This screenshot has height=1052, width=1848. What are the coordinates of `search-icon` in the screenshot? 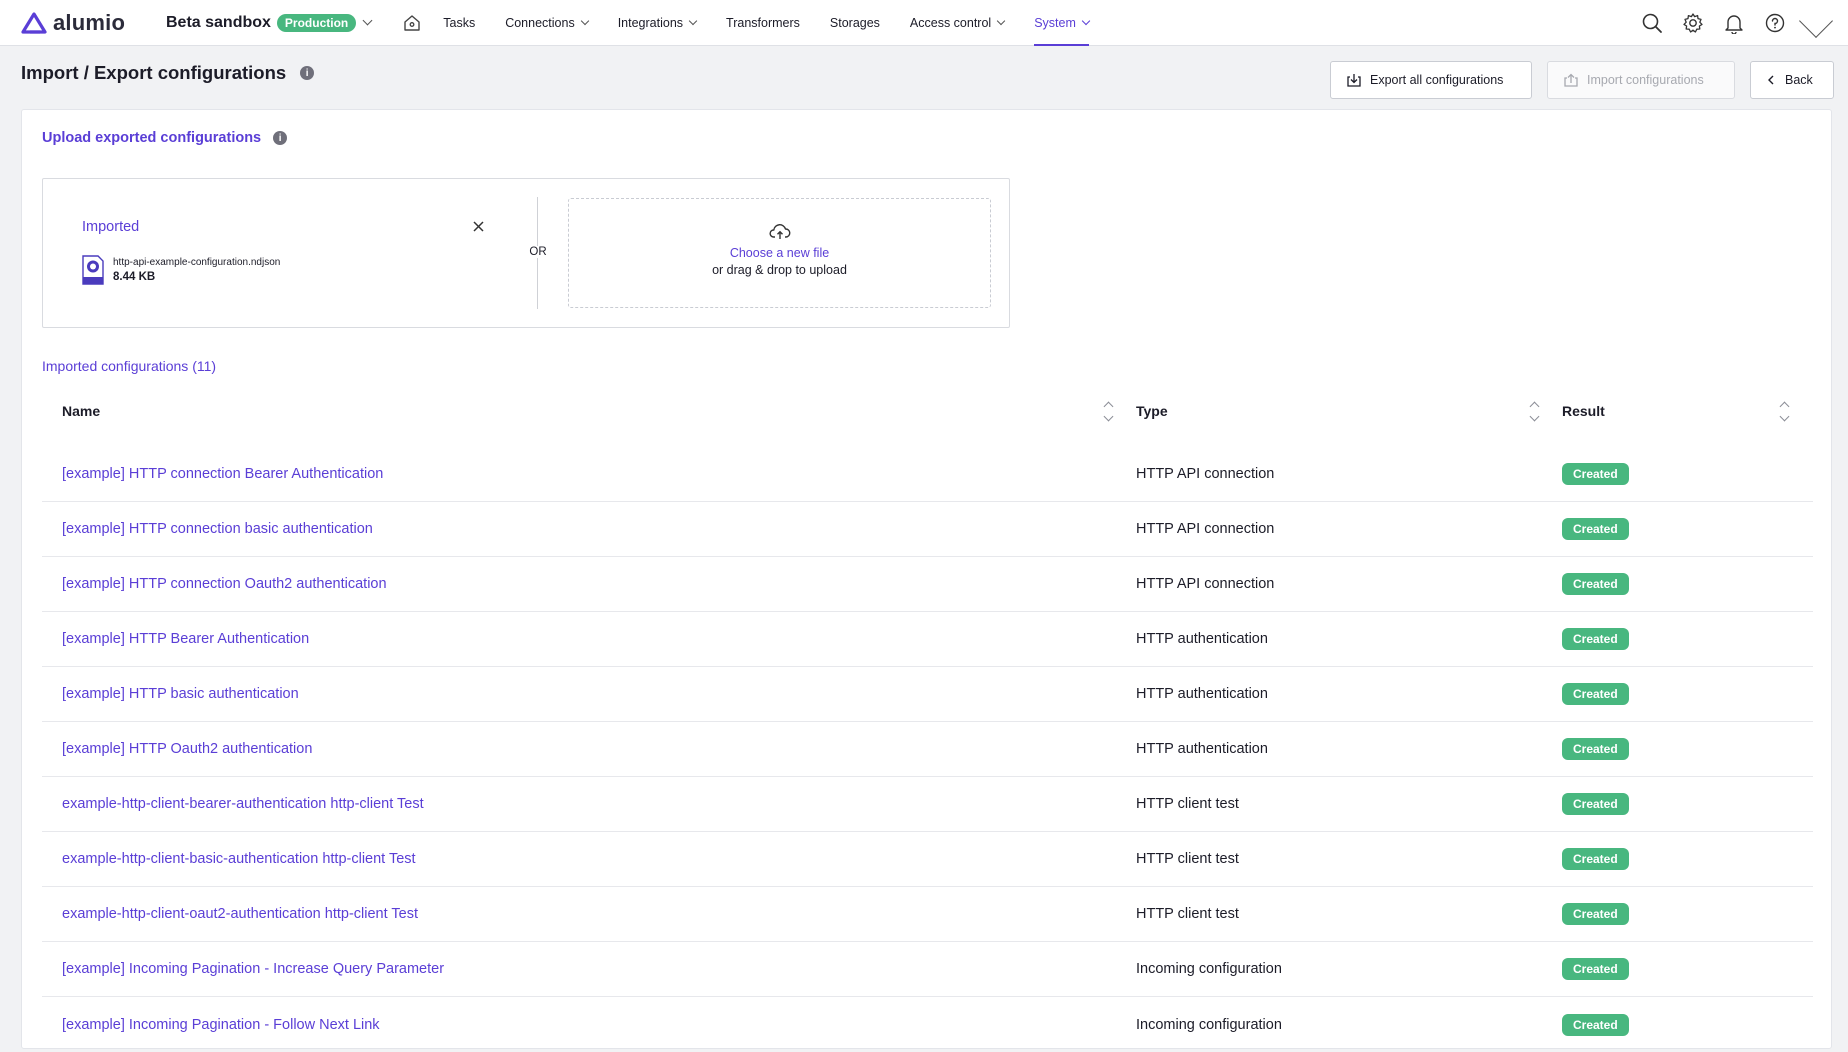 It's located at (1652, 23).